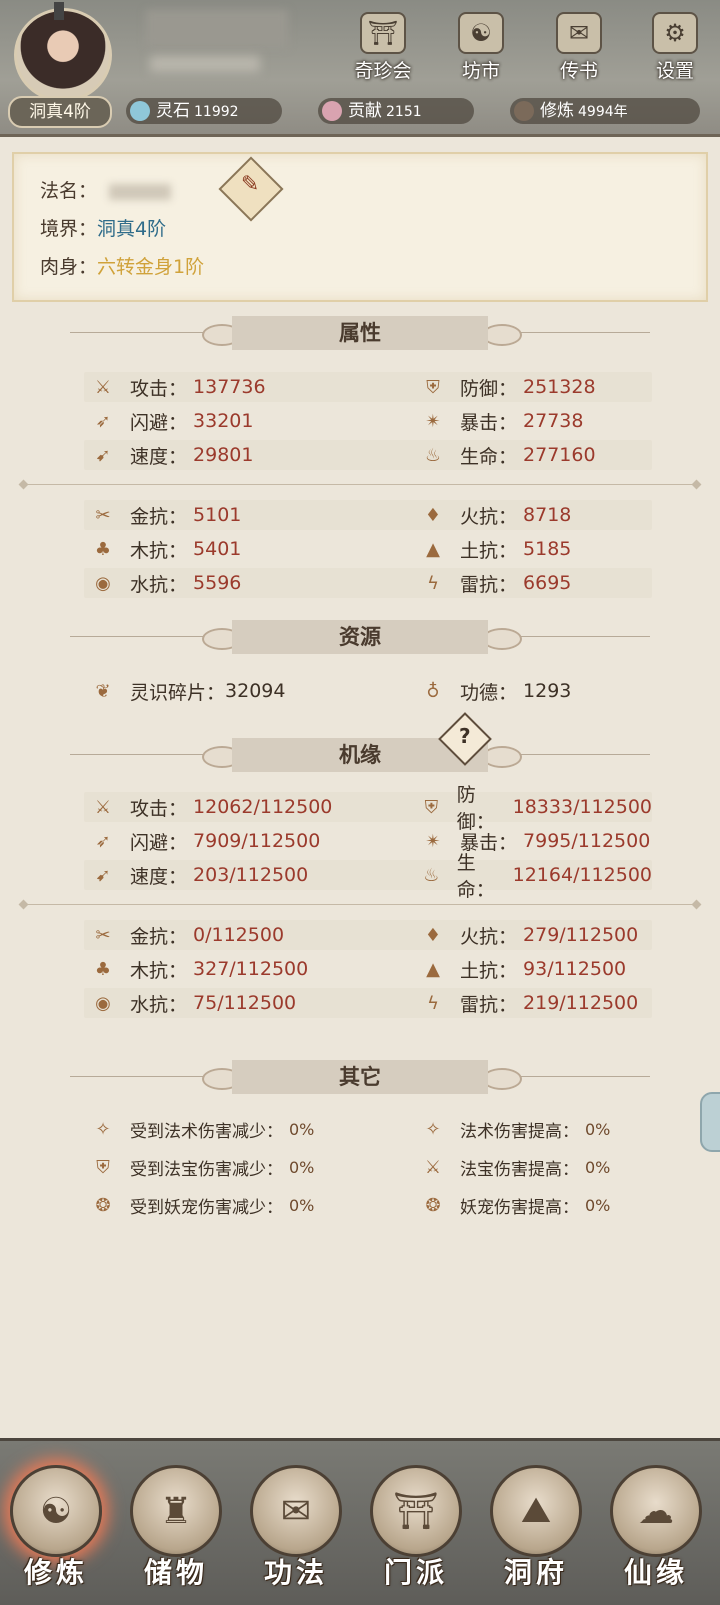 The image size is (720, 1605). I want to click on life-label: 生命：, so click(489, 456).